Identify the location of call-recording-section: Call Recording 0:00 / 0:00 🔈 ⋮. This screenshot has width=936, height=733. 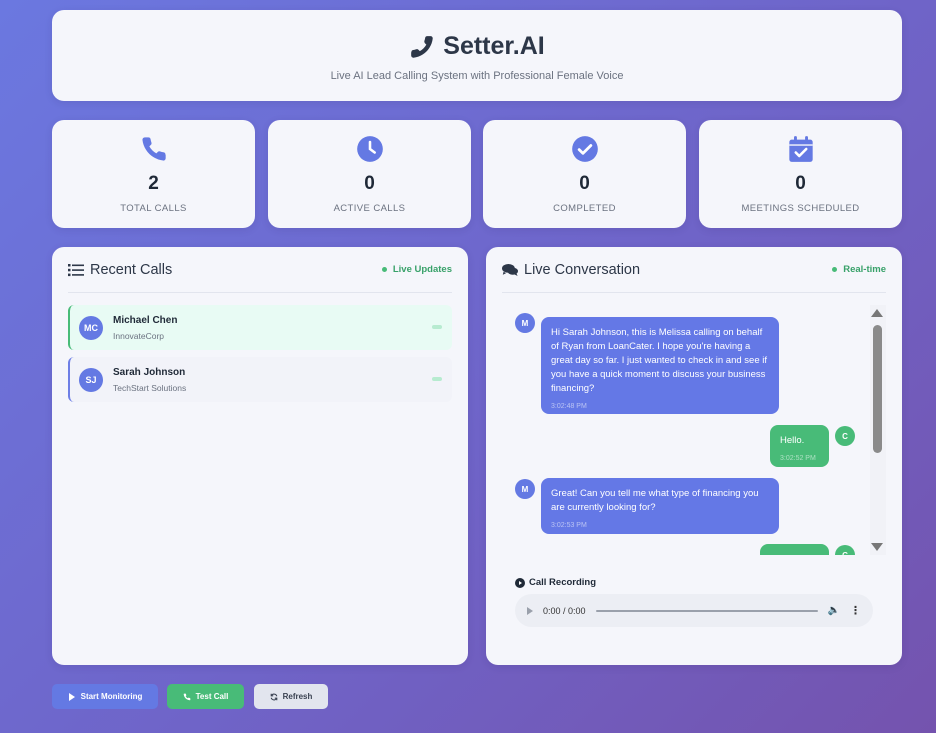
(694, 609).